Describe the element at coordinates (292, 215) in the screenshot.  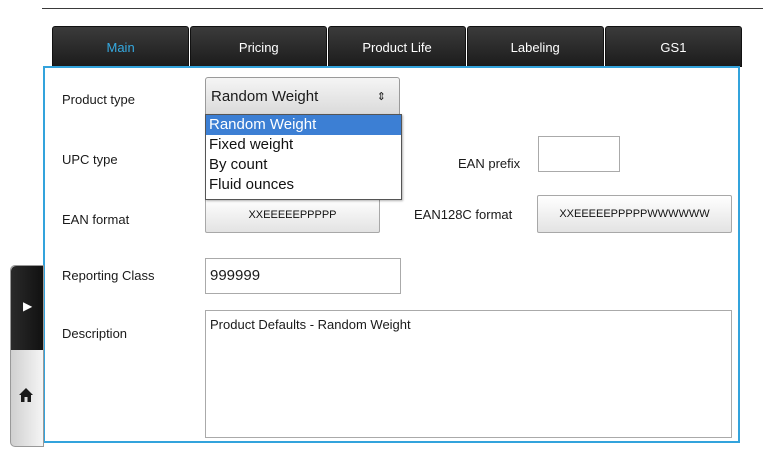
I see `ean-format-button: XXEEEEEPPPPP` at that location.